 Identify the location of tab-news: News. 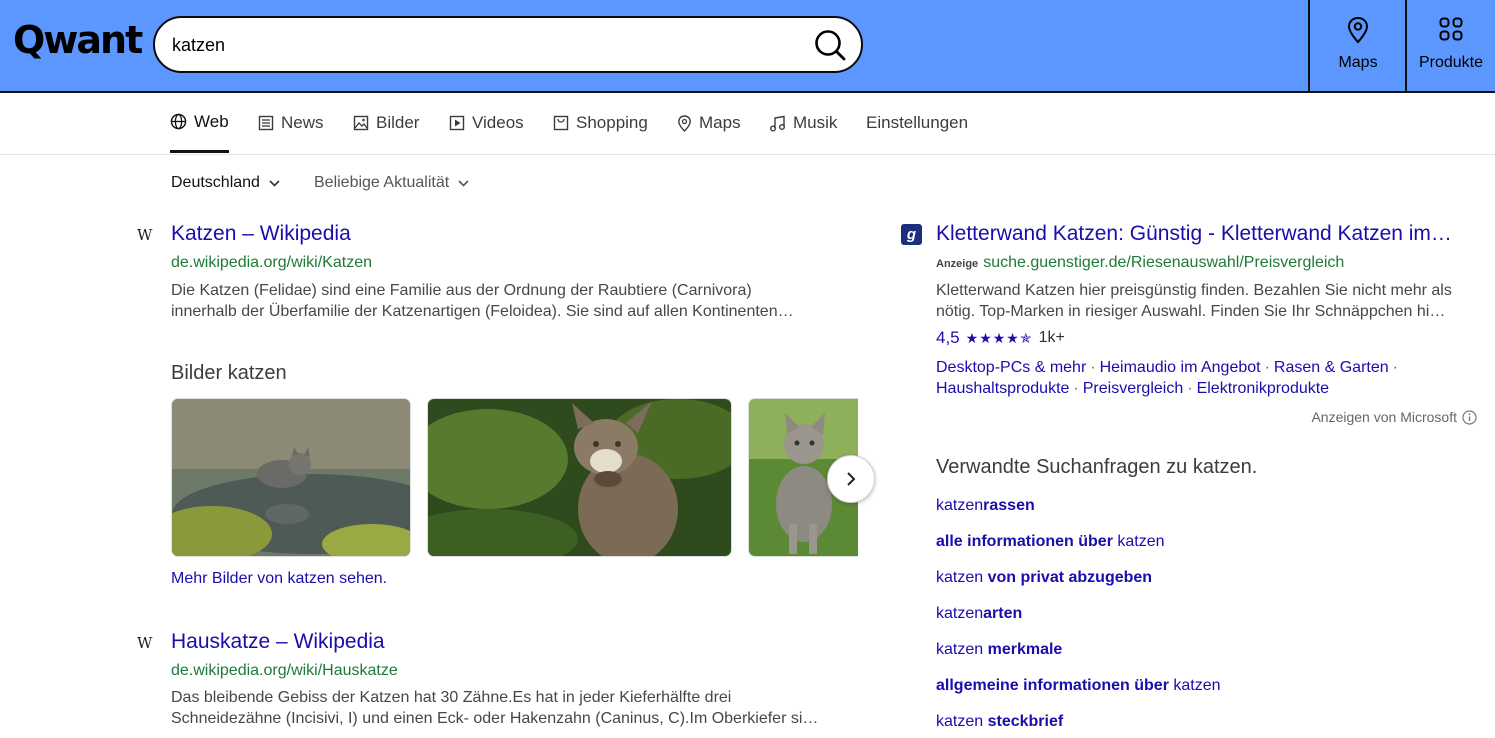
(291, 123).